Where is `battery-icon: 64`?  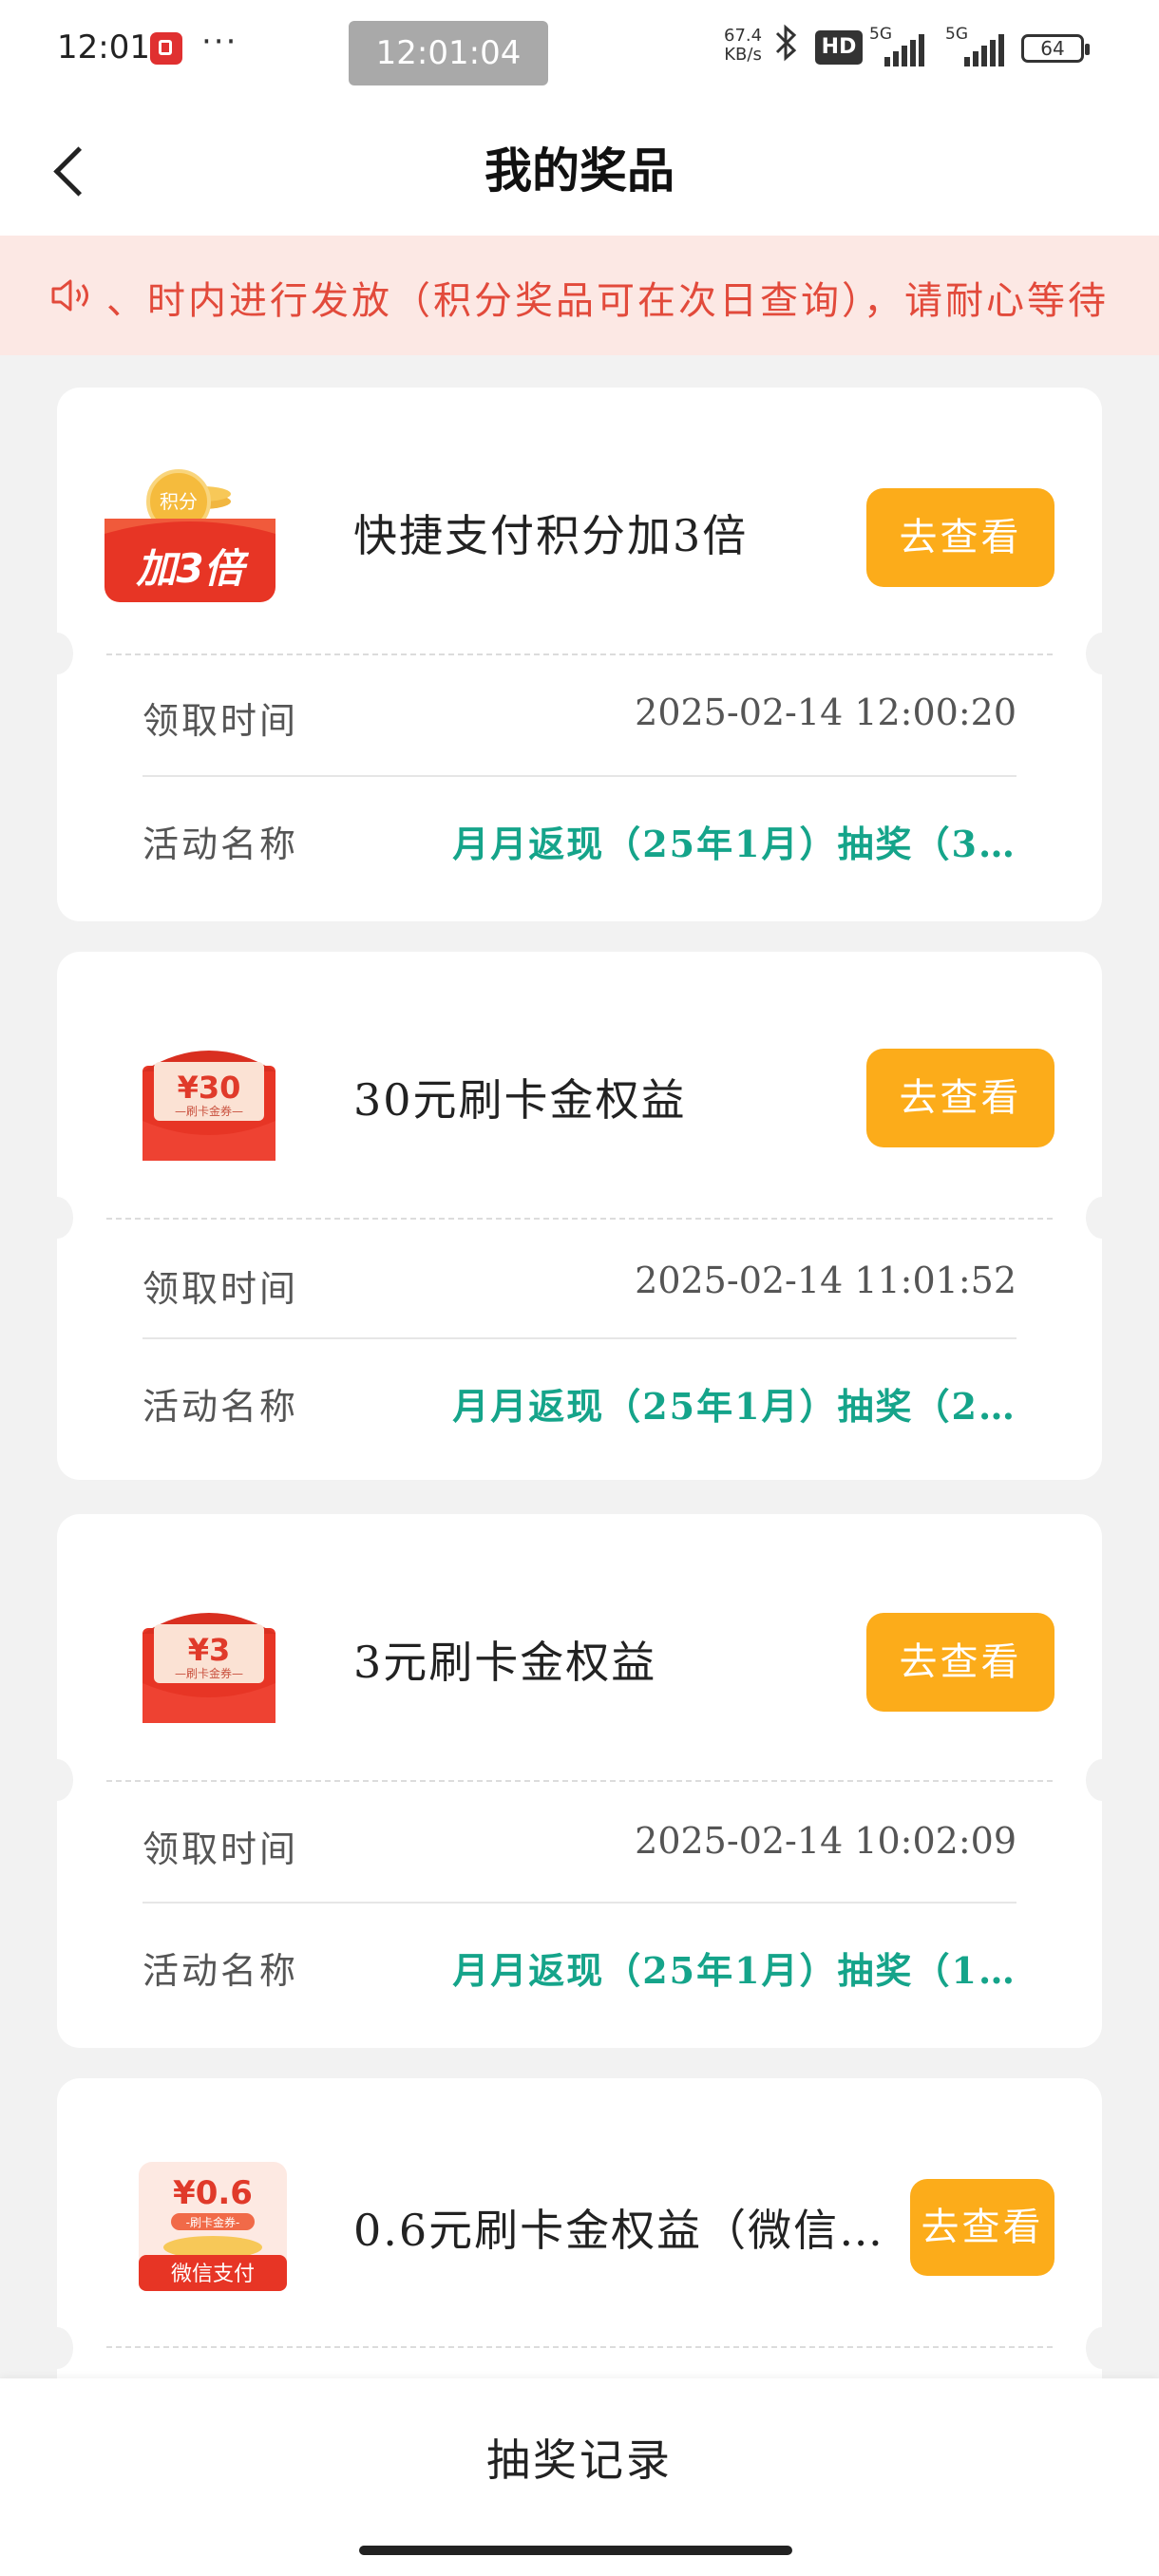 battery-icon: 64 is located at coordinates (1055, 48).